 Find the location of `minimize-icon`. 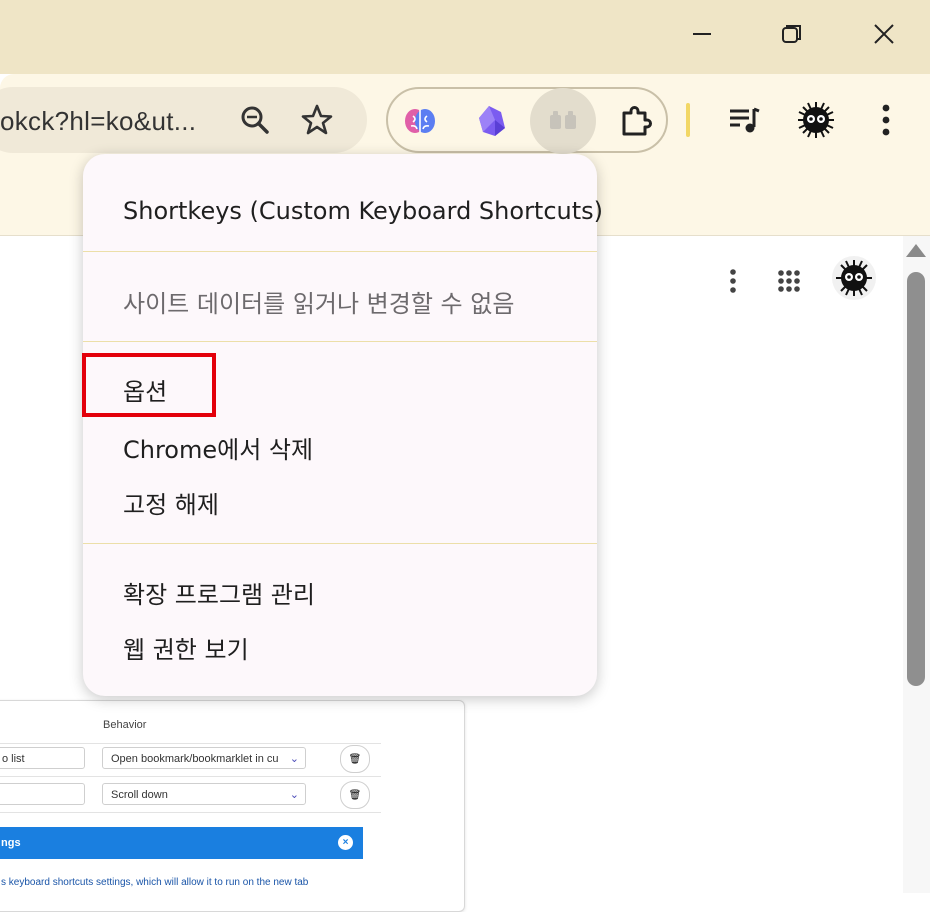

minimize-icon is located at coordinates (702, 34).